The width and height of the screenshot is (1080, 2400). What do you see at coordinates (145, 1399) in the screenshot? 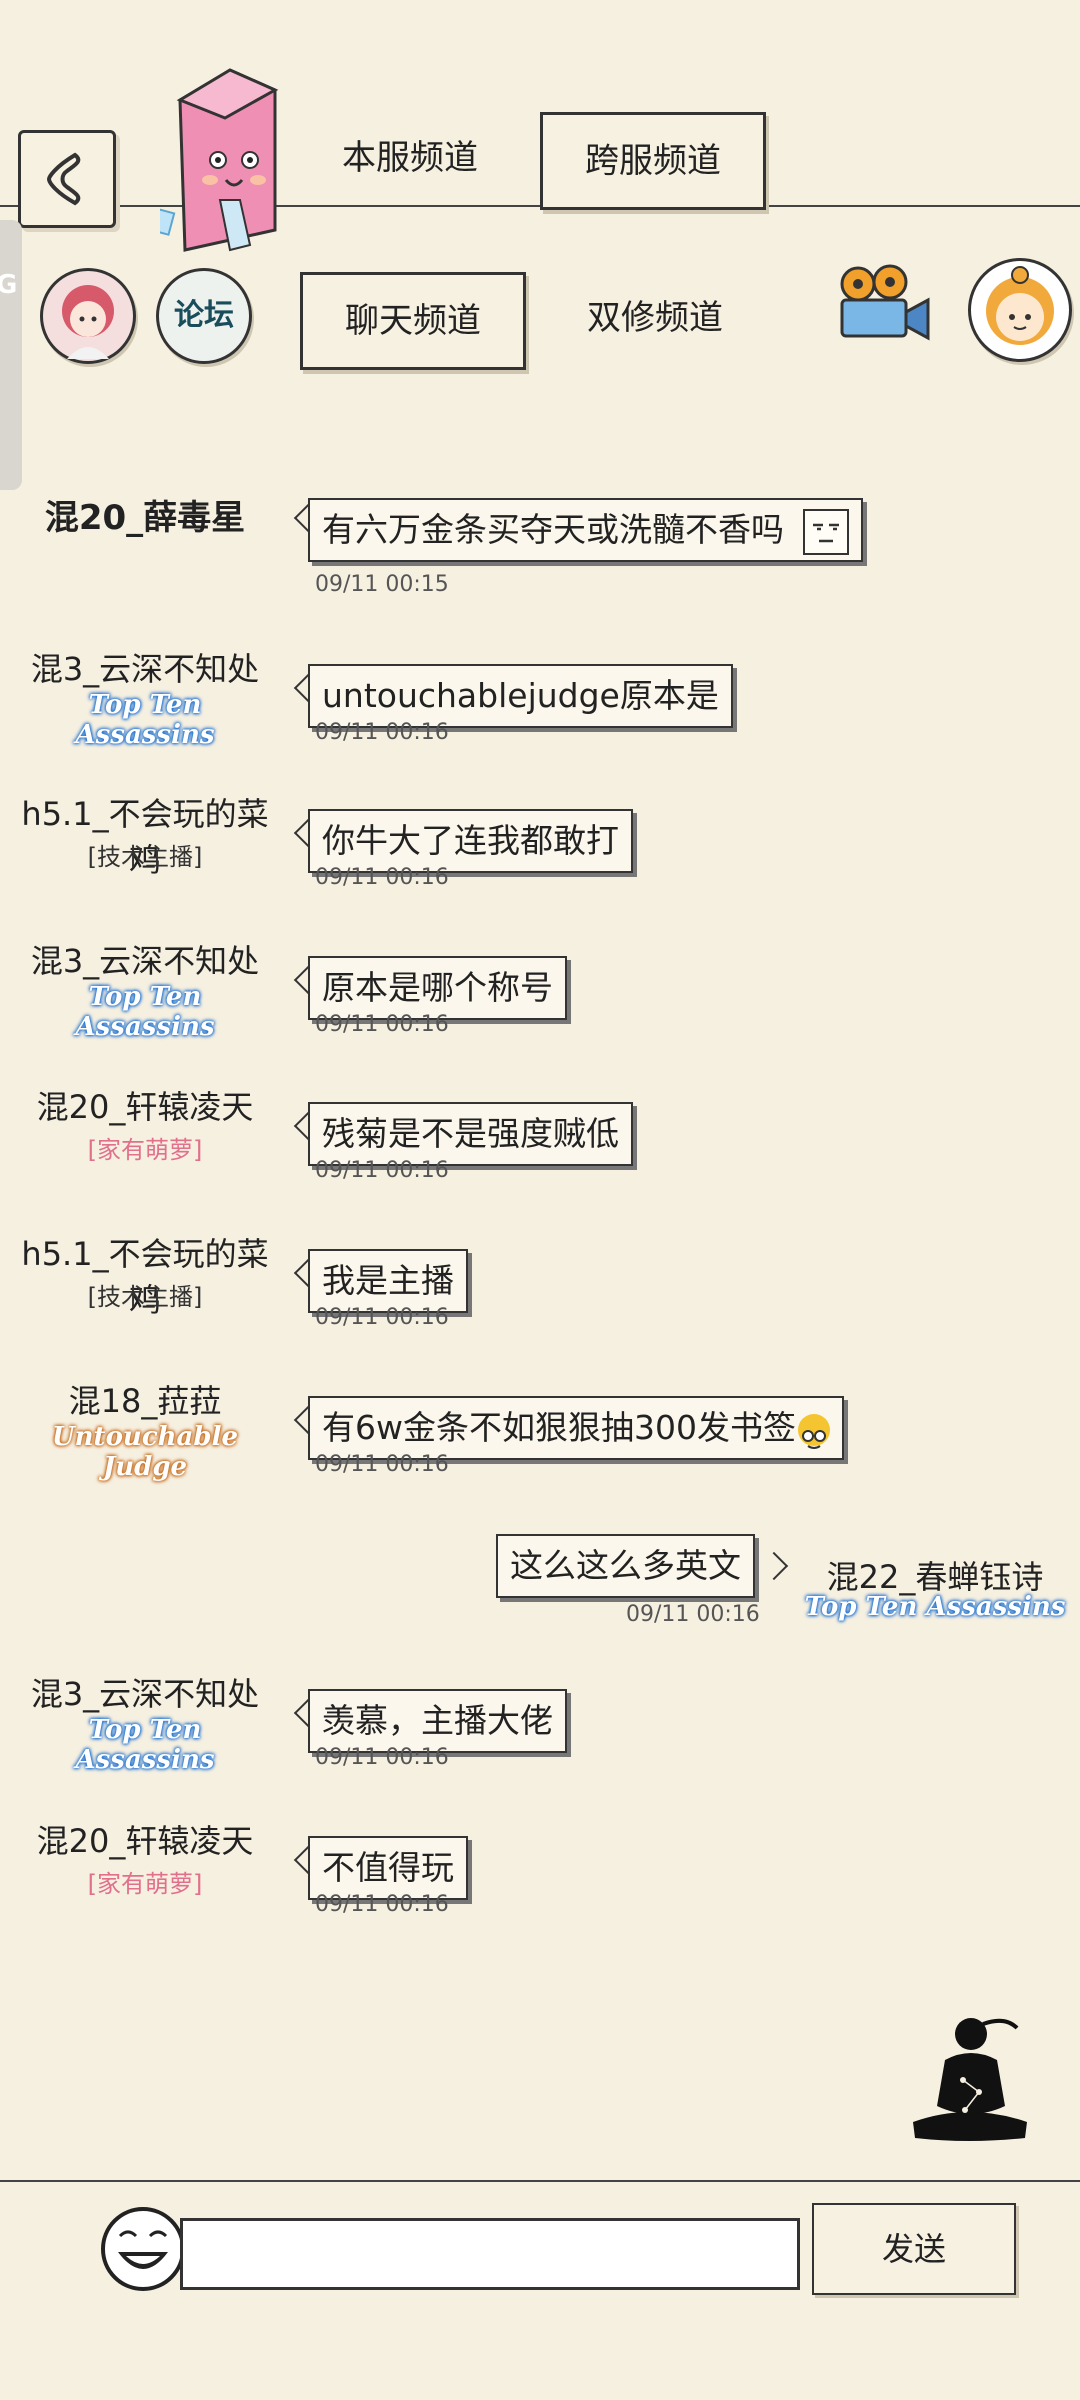
I see `sender-name: 混18_菈菈` at bounding box center [145, 1399].